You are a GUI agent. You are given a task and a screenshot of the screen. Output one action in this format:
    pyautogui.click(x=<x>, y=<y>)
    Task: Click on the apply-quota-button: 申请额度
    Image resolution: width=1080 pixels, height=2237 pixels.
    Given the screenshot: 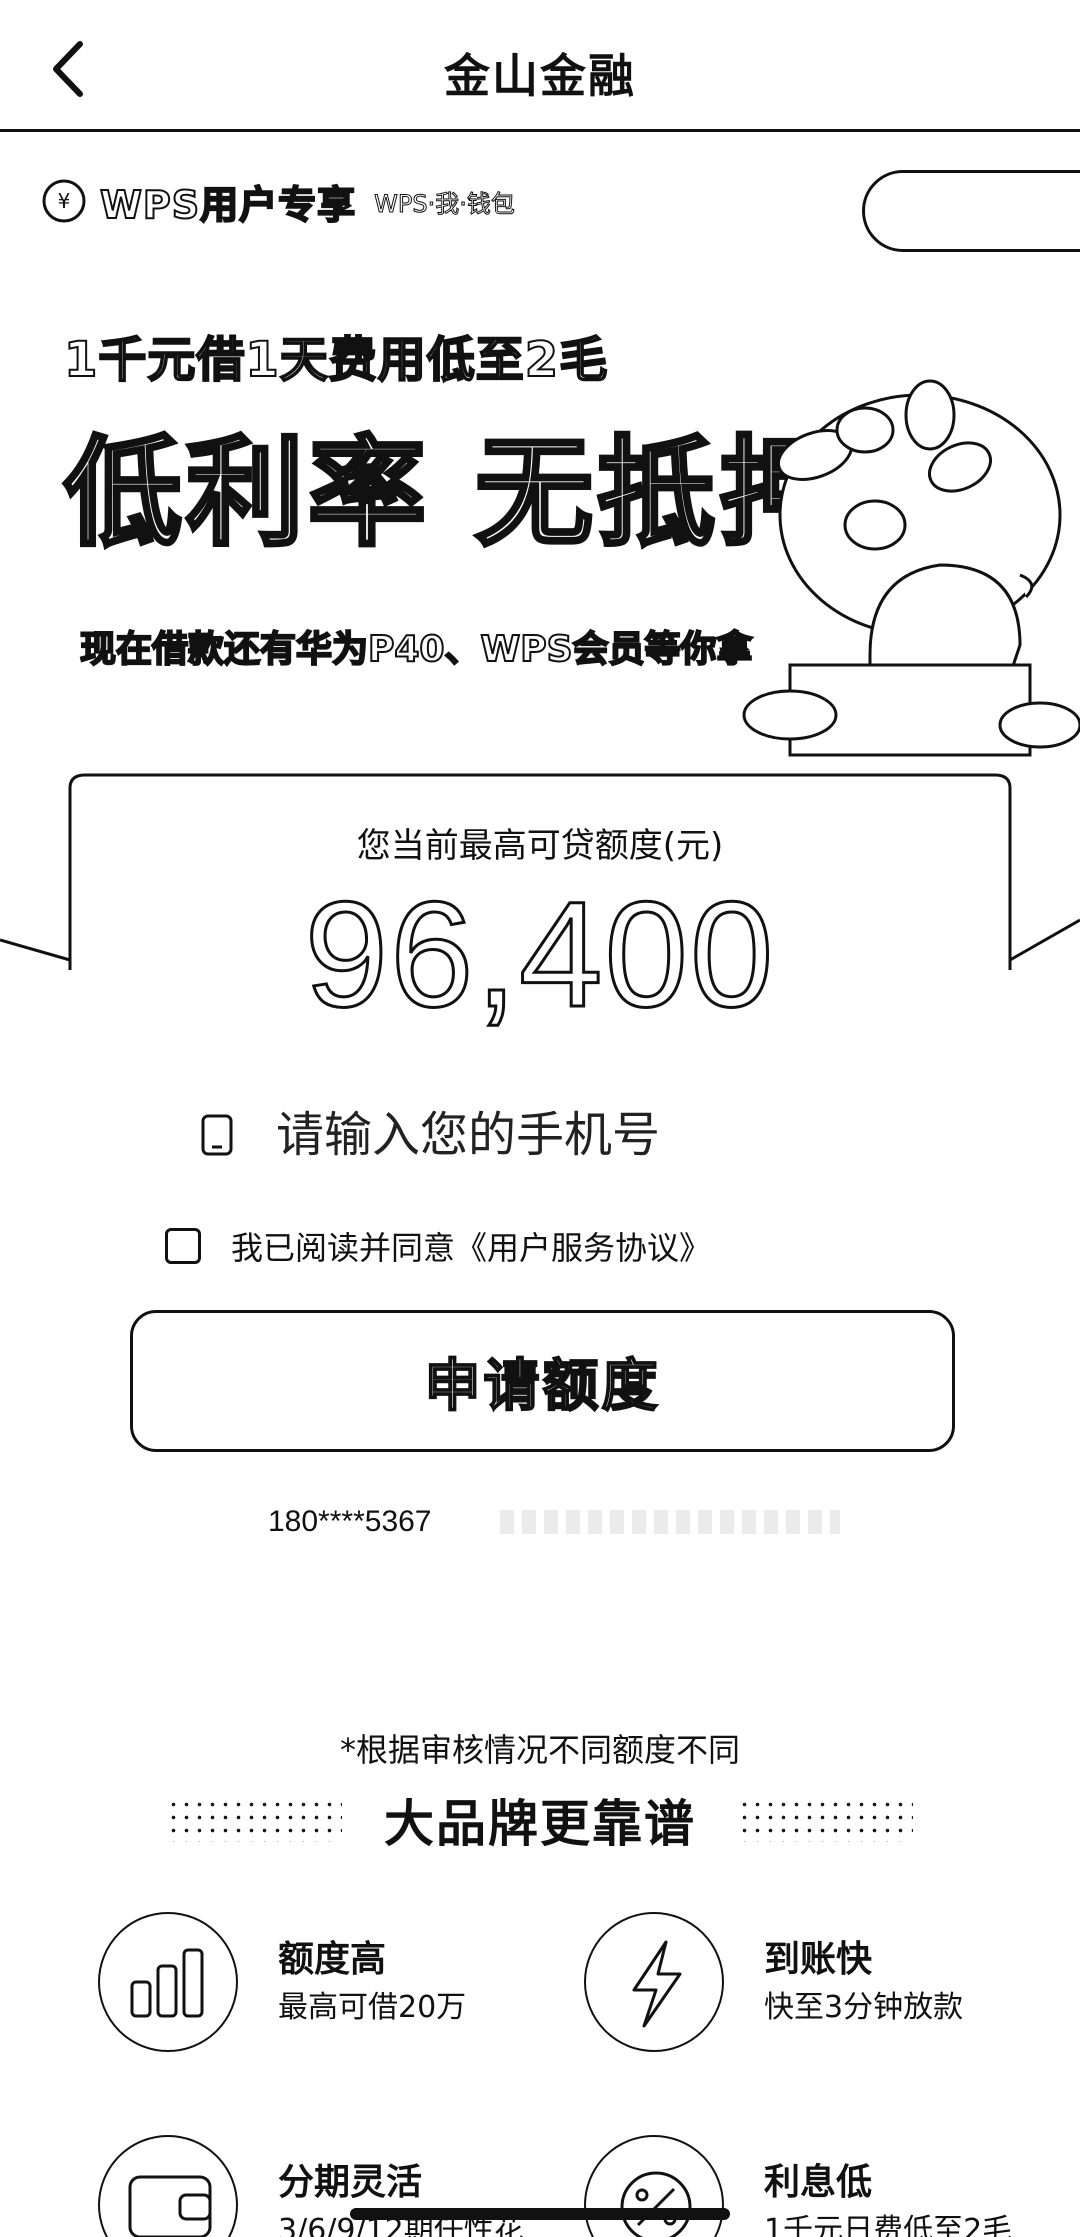 What is the action you would take?
    pyautogui.click(x=542, y=1381)
    